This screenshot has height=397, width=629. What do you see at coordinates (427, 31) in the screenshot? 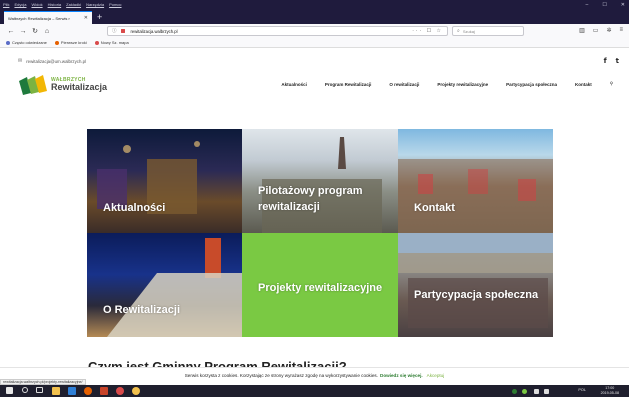
I see `page-actions-icon: ··· ☐ ☆` at bounding box center [427, 31].